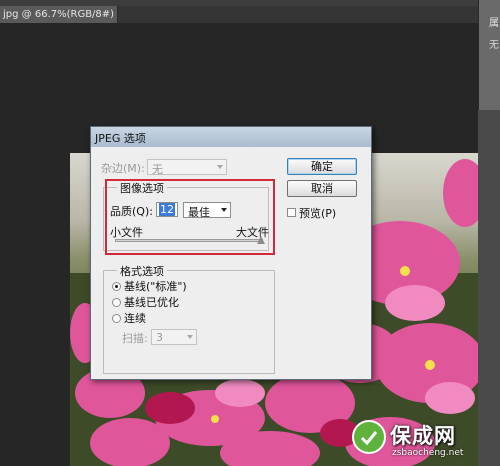 This screenshot has height=466, width=500. I want to click on radio-progressive-label: 连续, so click(135, 318).